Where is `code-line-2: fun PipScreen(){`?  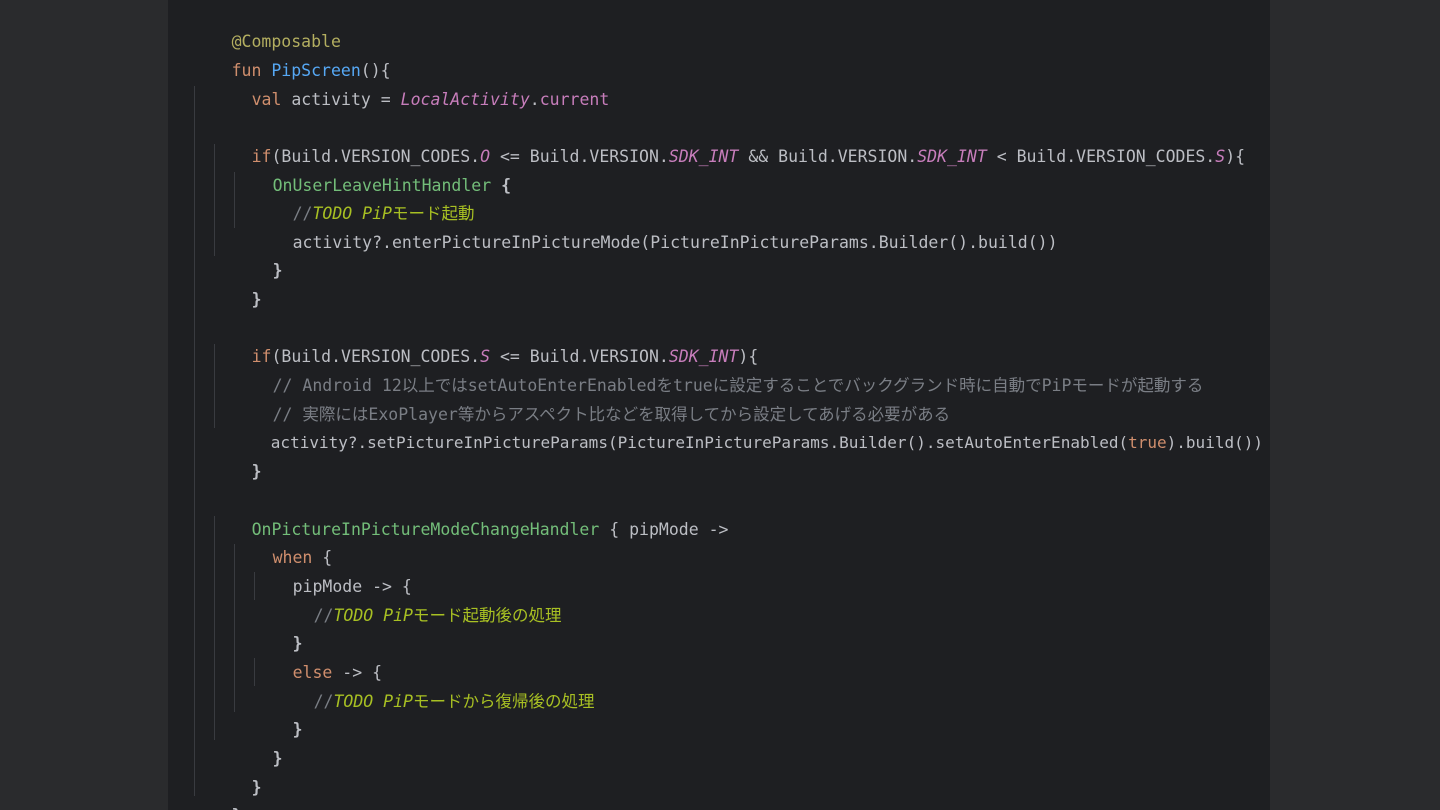
code-line-2: fun PipScreen(){ is located at coordinates (281, 54).